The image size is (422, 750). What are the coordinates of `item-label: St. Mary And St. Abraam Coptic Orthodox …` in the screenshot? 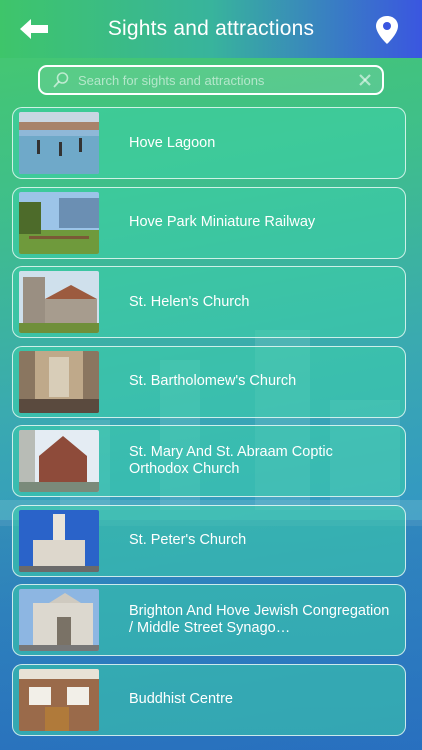 It's located at (231, 460).